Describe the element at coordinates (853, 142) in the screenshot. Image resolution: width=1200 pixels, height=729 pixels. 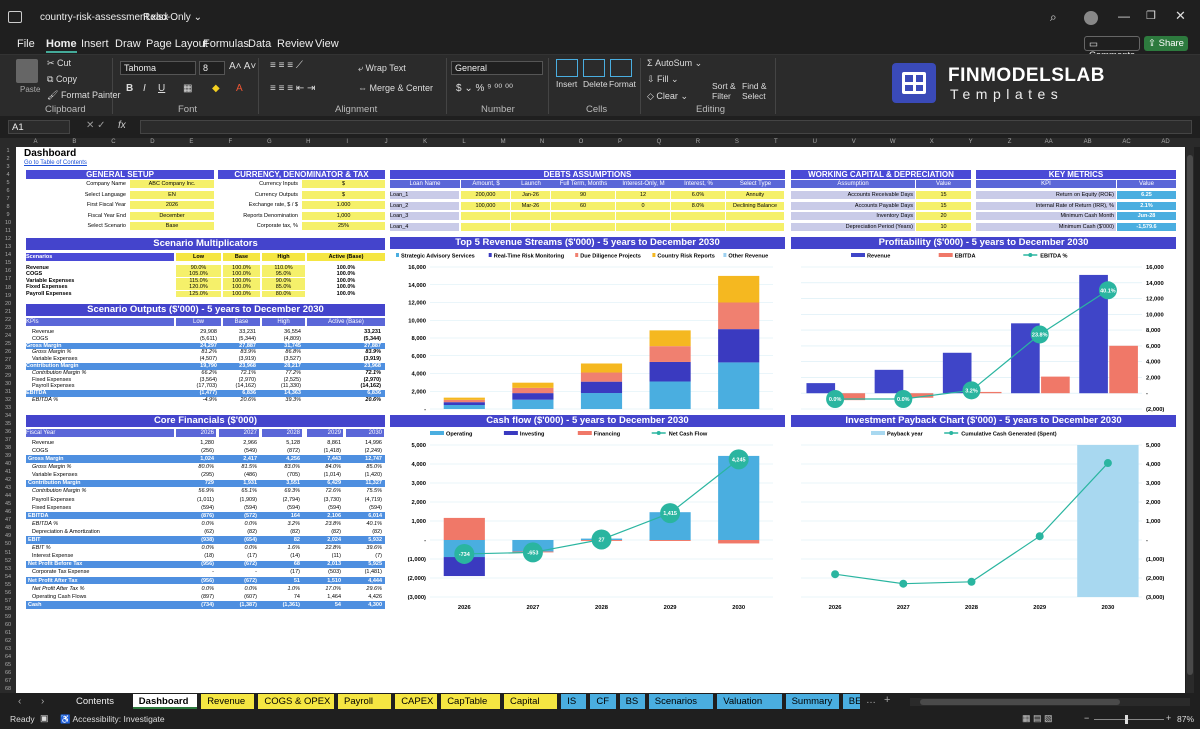
I see `column-letter: V` at that location.